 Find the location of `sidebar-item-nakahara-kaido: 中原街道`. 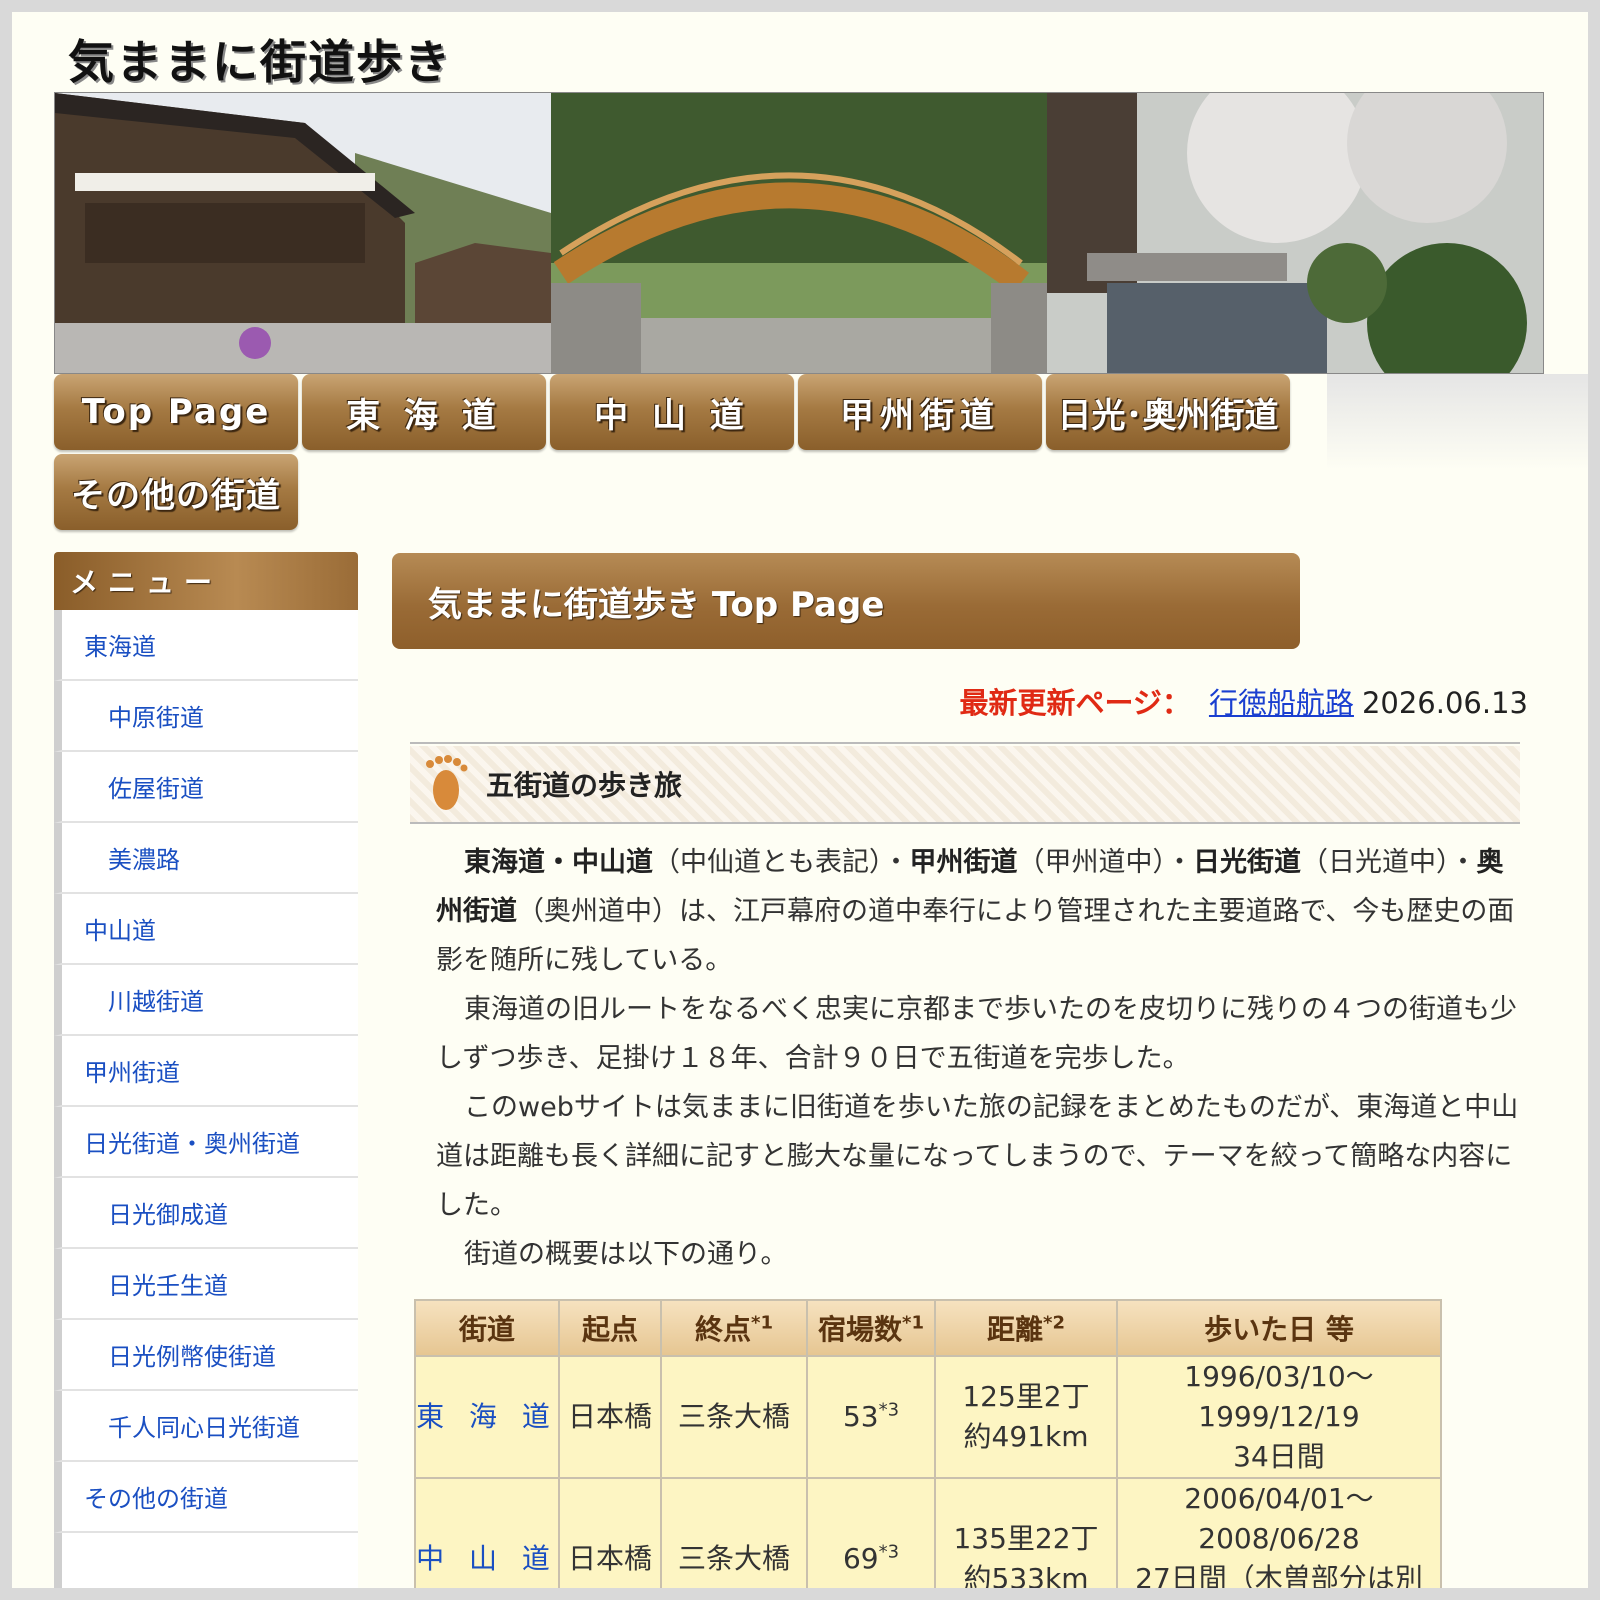

sidebar-item-nakahara-kaido: 中原街道 is located at coordinates (206, 716).